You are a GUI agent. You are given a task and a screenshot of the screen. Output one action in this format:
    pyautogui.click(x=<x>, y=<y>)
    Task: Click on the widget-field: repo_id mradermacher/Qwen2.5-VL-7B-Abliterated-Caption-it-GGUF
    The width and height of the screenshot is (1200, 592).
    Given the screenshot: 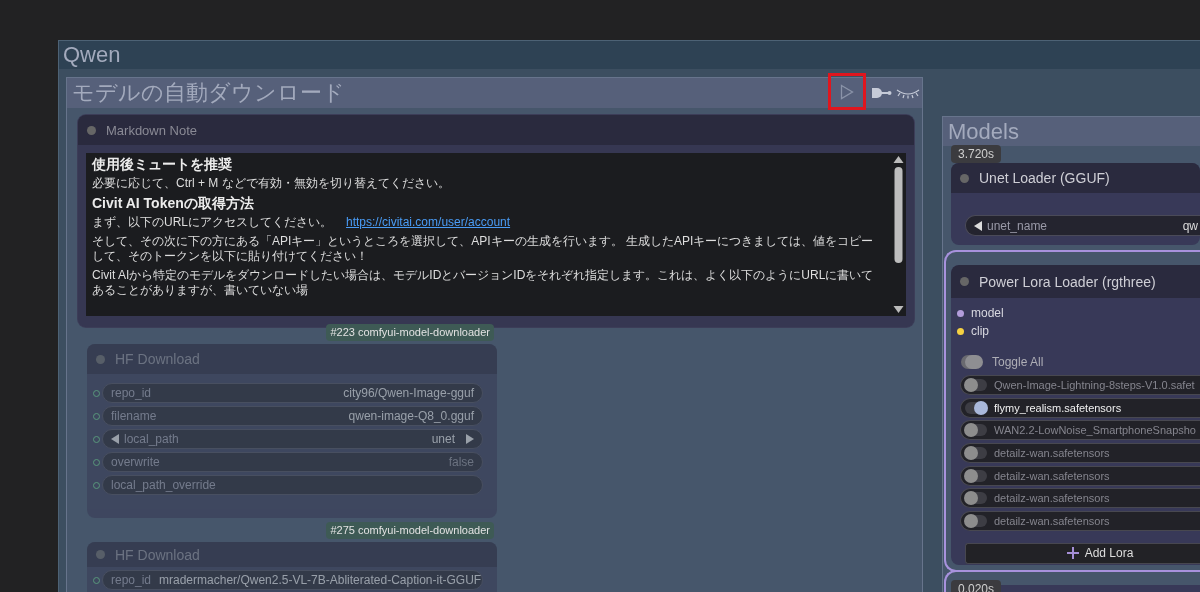 What is the action you would take?
    pyautogui.click(x=292, y=580)
    